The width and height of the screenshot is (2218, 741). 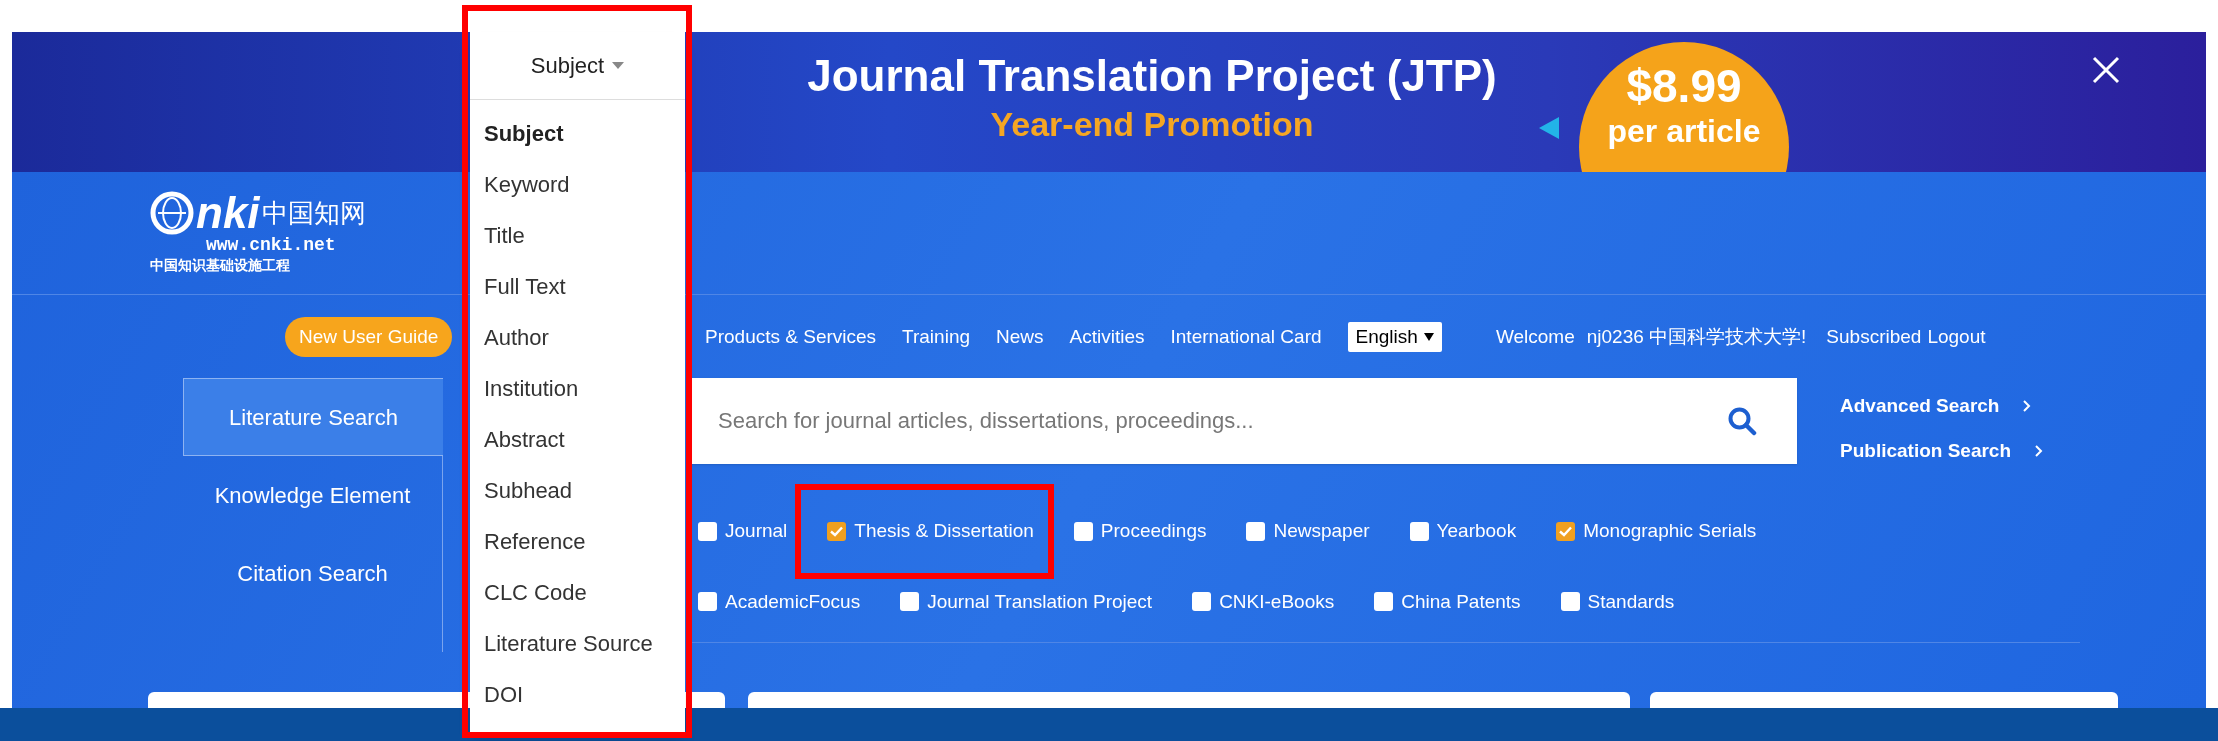 I want to click on checkbox-label: Proceedings, so click(x=1153, y=531).